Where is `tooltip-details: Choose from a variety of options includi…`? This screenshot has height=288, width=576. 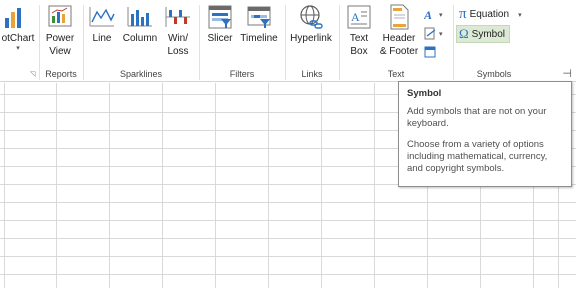
tooltip-details: Choose from a variety of options includi… is located at coordinates (477, 156).